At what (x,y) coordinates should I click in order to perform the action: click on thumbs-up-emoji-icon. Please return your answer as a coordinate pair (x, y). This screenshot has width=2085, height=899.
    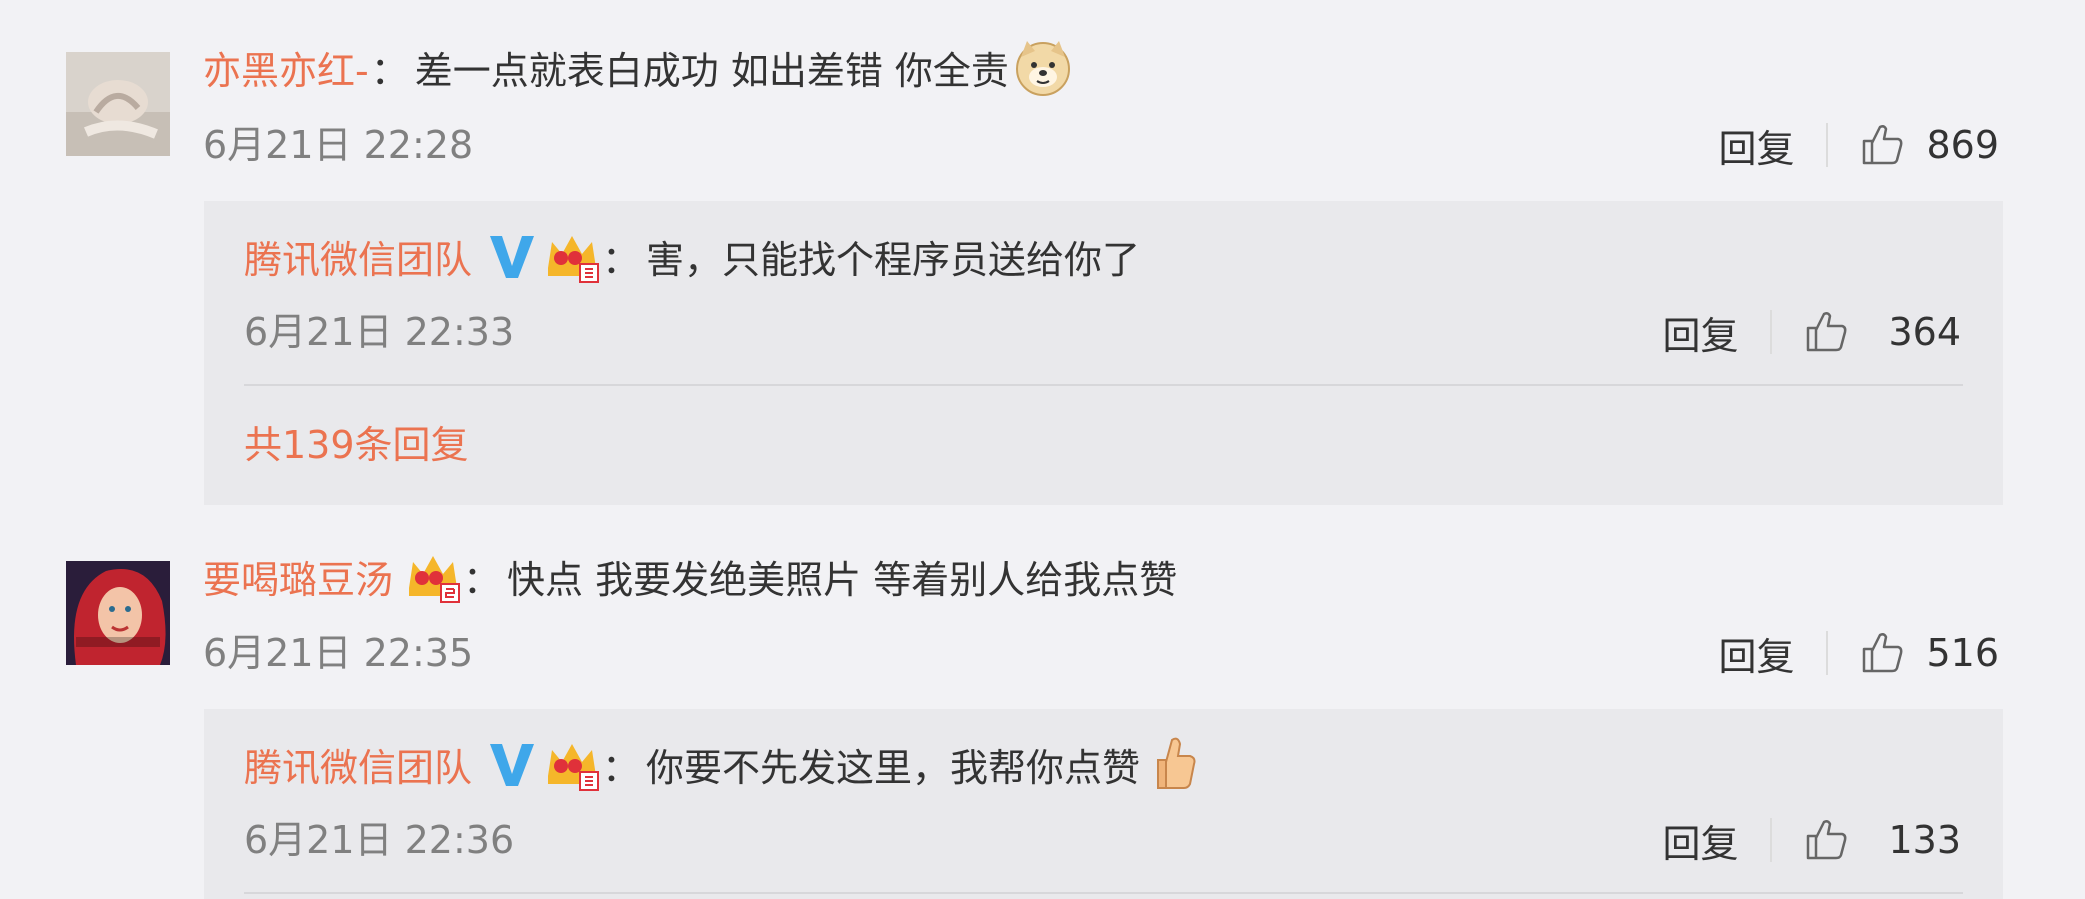
    Looking at the image, I should click on (1174, 764).